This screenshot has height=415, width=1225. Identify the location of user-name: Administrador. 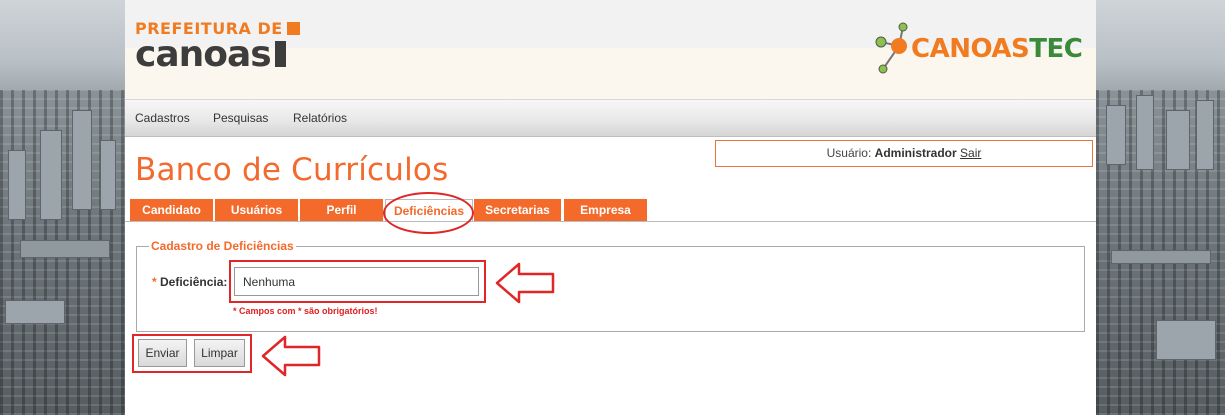
(915, 153).